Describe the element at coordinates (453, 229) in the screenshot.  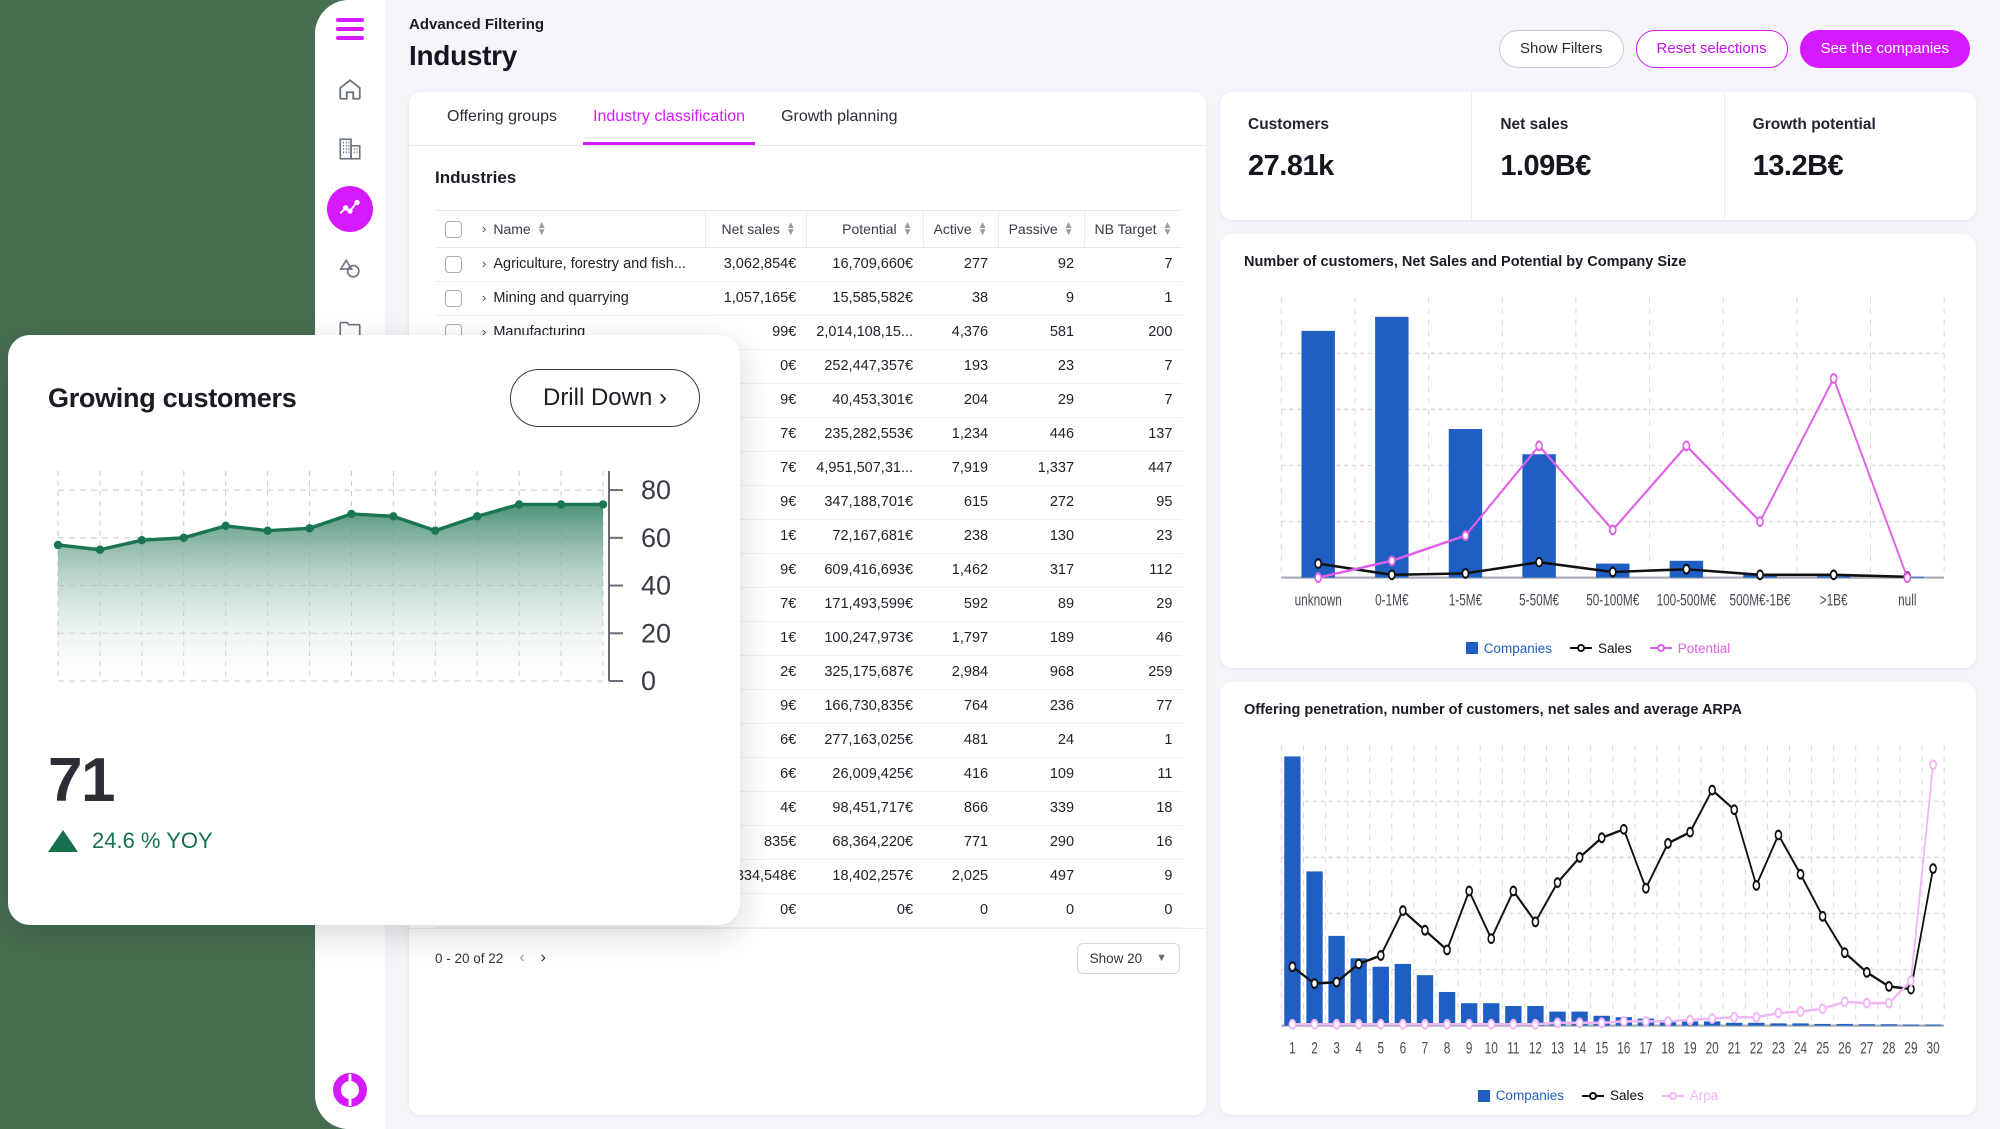
I see `select-all-checkbox` at that location.